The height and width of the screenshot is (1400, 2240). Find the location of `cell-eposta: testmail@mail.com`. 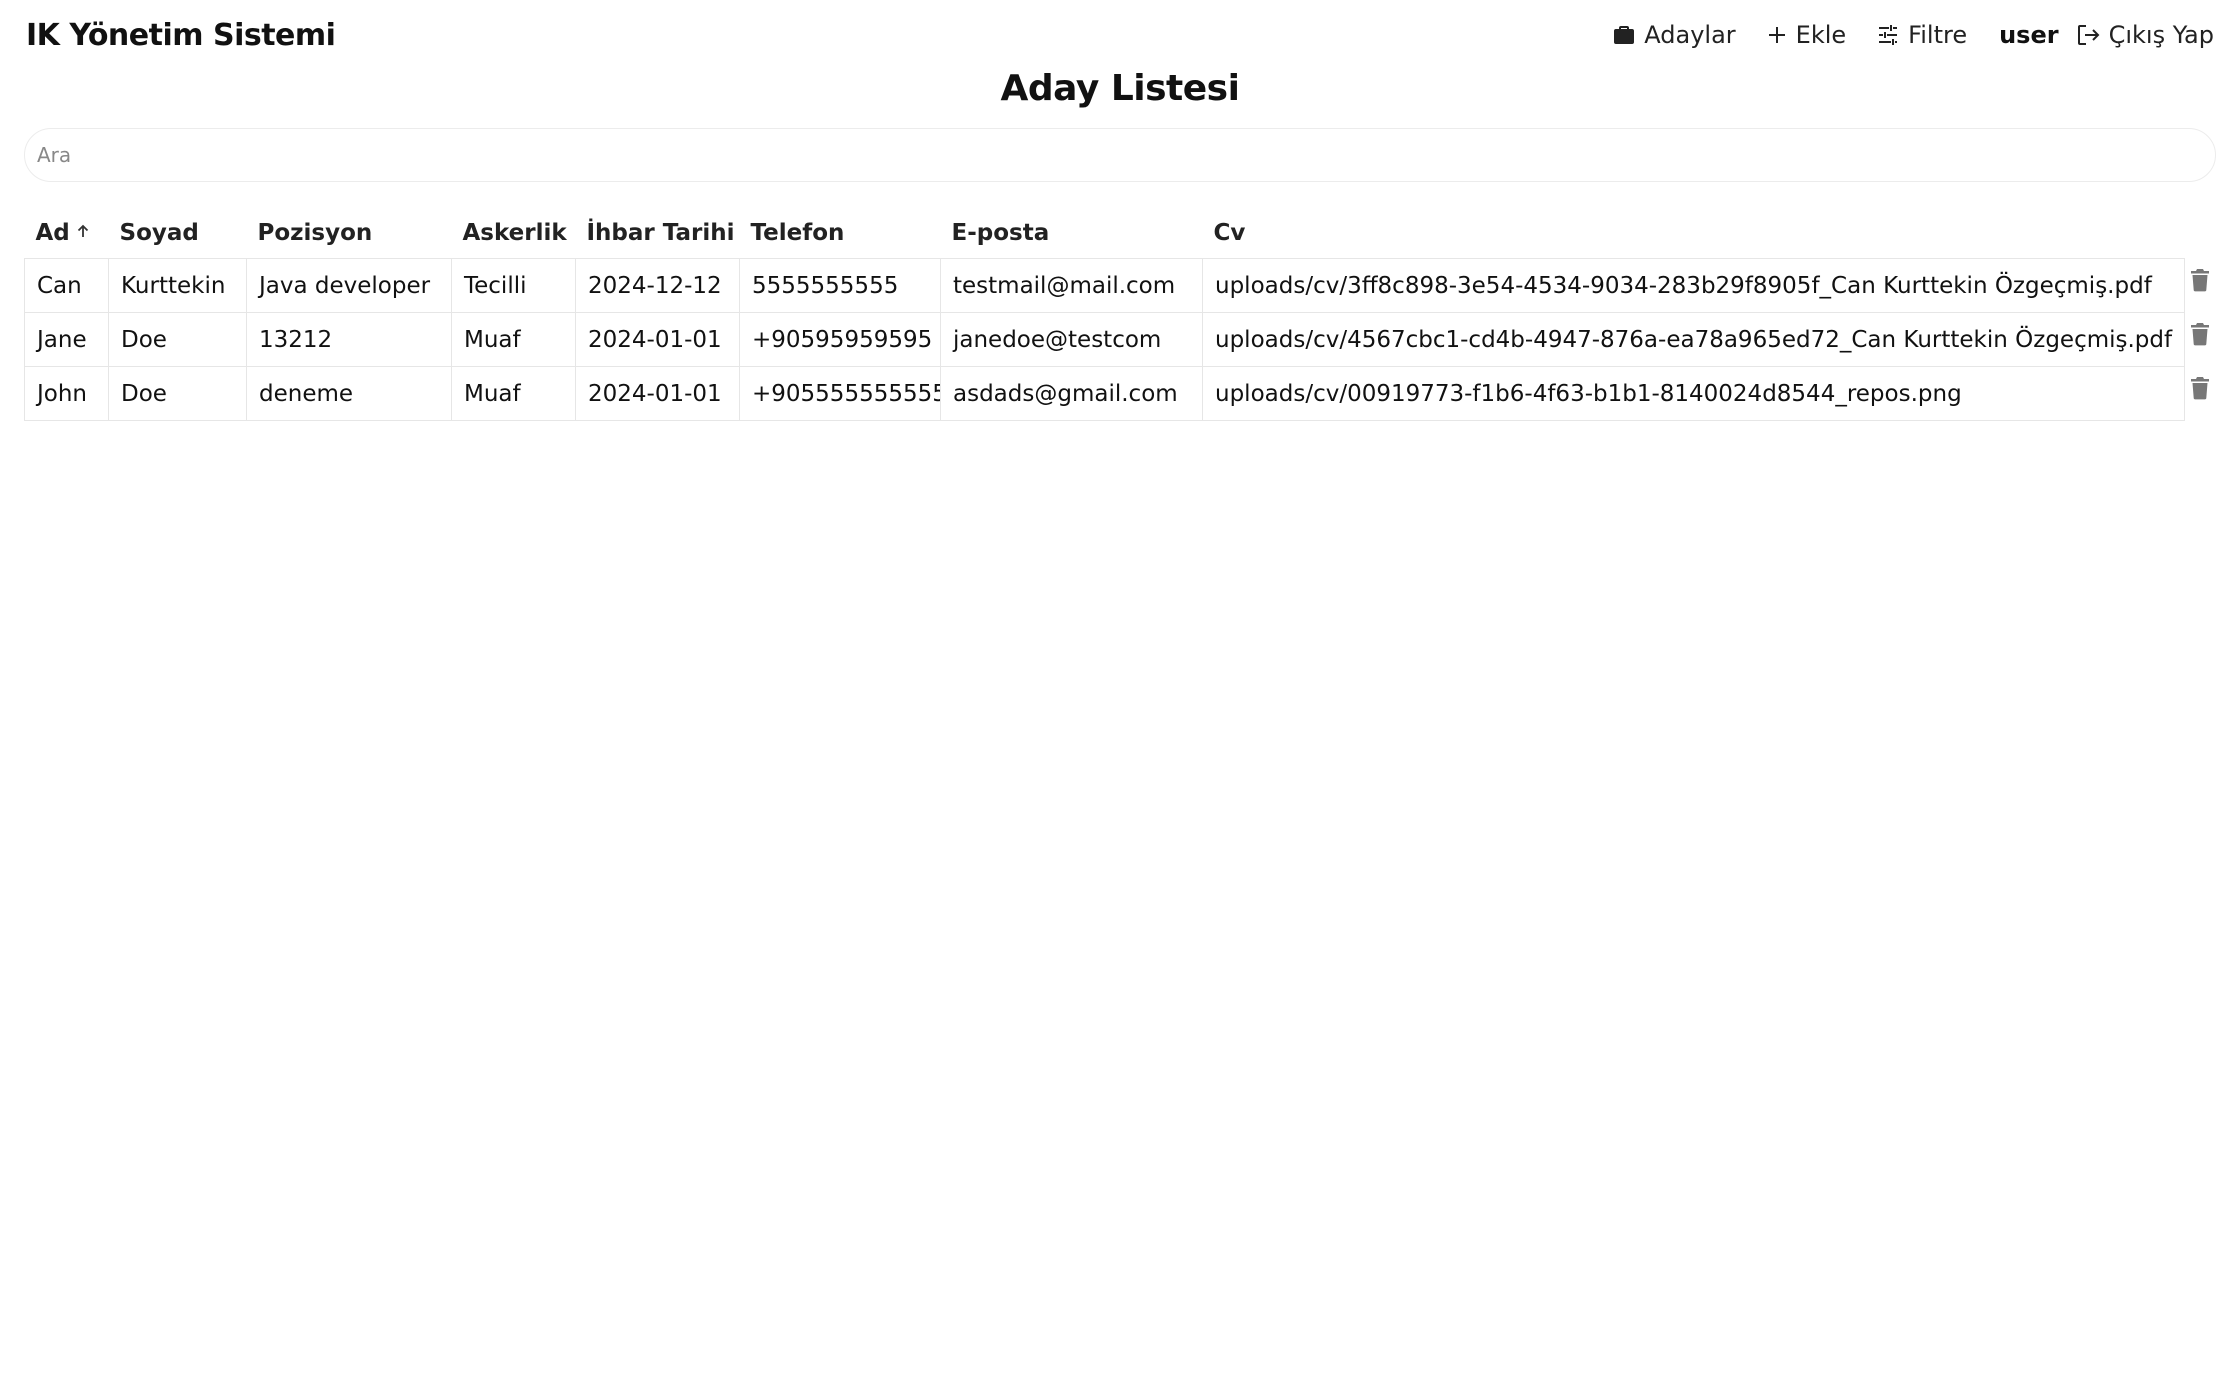

cell-eposta: testmail@mail.com is located at coordinates (1071, 285).